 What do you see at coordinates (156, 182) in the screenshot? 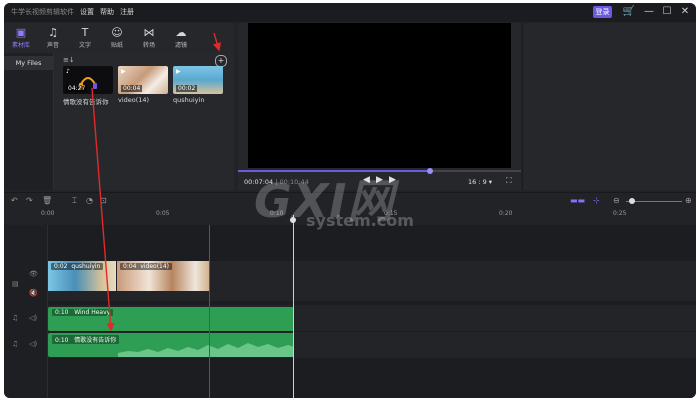
I see `annotation-arrows` at bounding box center [156, 182].